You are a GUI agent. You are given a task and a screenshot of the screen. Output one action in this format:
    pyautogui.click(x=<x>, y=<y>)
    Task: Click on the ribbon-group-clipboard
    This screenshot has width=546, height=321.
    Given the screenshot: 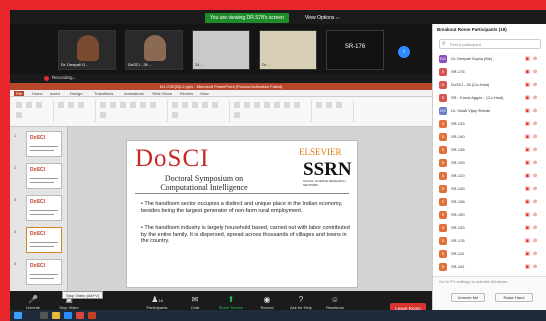 What is the action you would take?
    pyautogui.click(x=34, y=111)
    